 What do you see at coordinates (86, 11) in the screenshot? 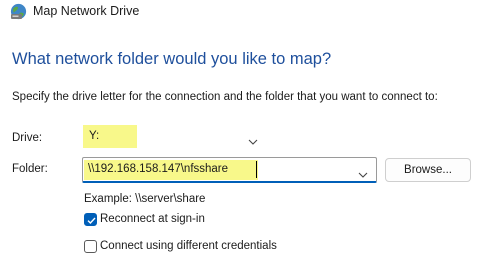
I see `window-title: Map Network Drive` at bounding box center [86, 11].